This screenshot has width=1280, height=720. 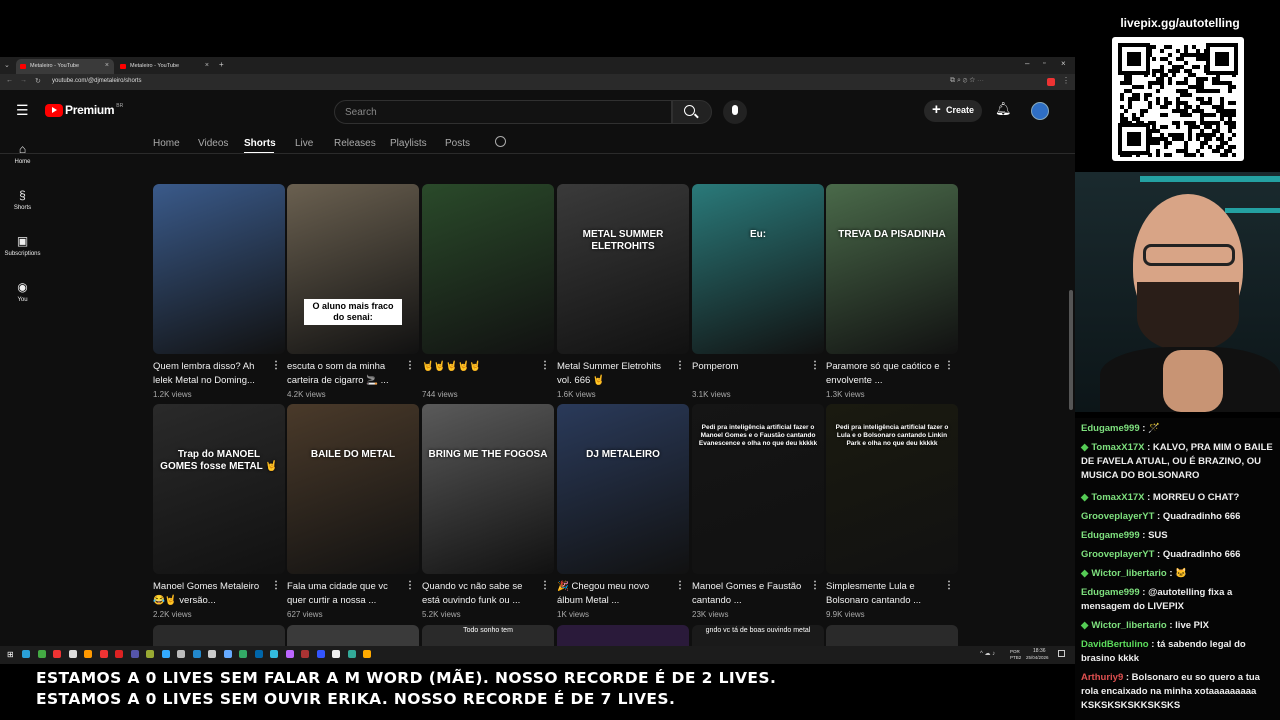 What do you see at coordinates (481, 374) in the screenshot?
I see `short-title: 🤘🤘🤘🤘🤘` at bounding box center [481, 374].